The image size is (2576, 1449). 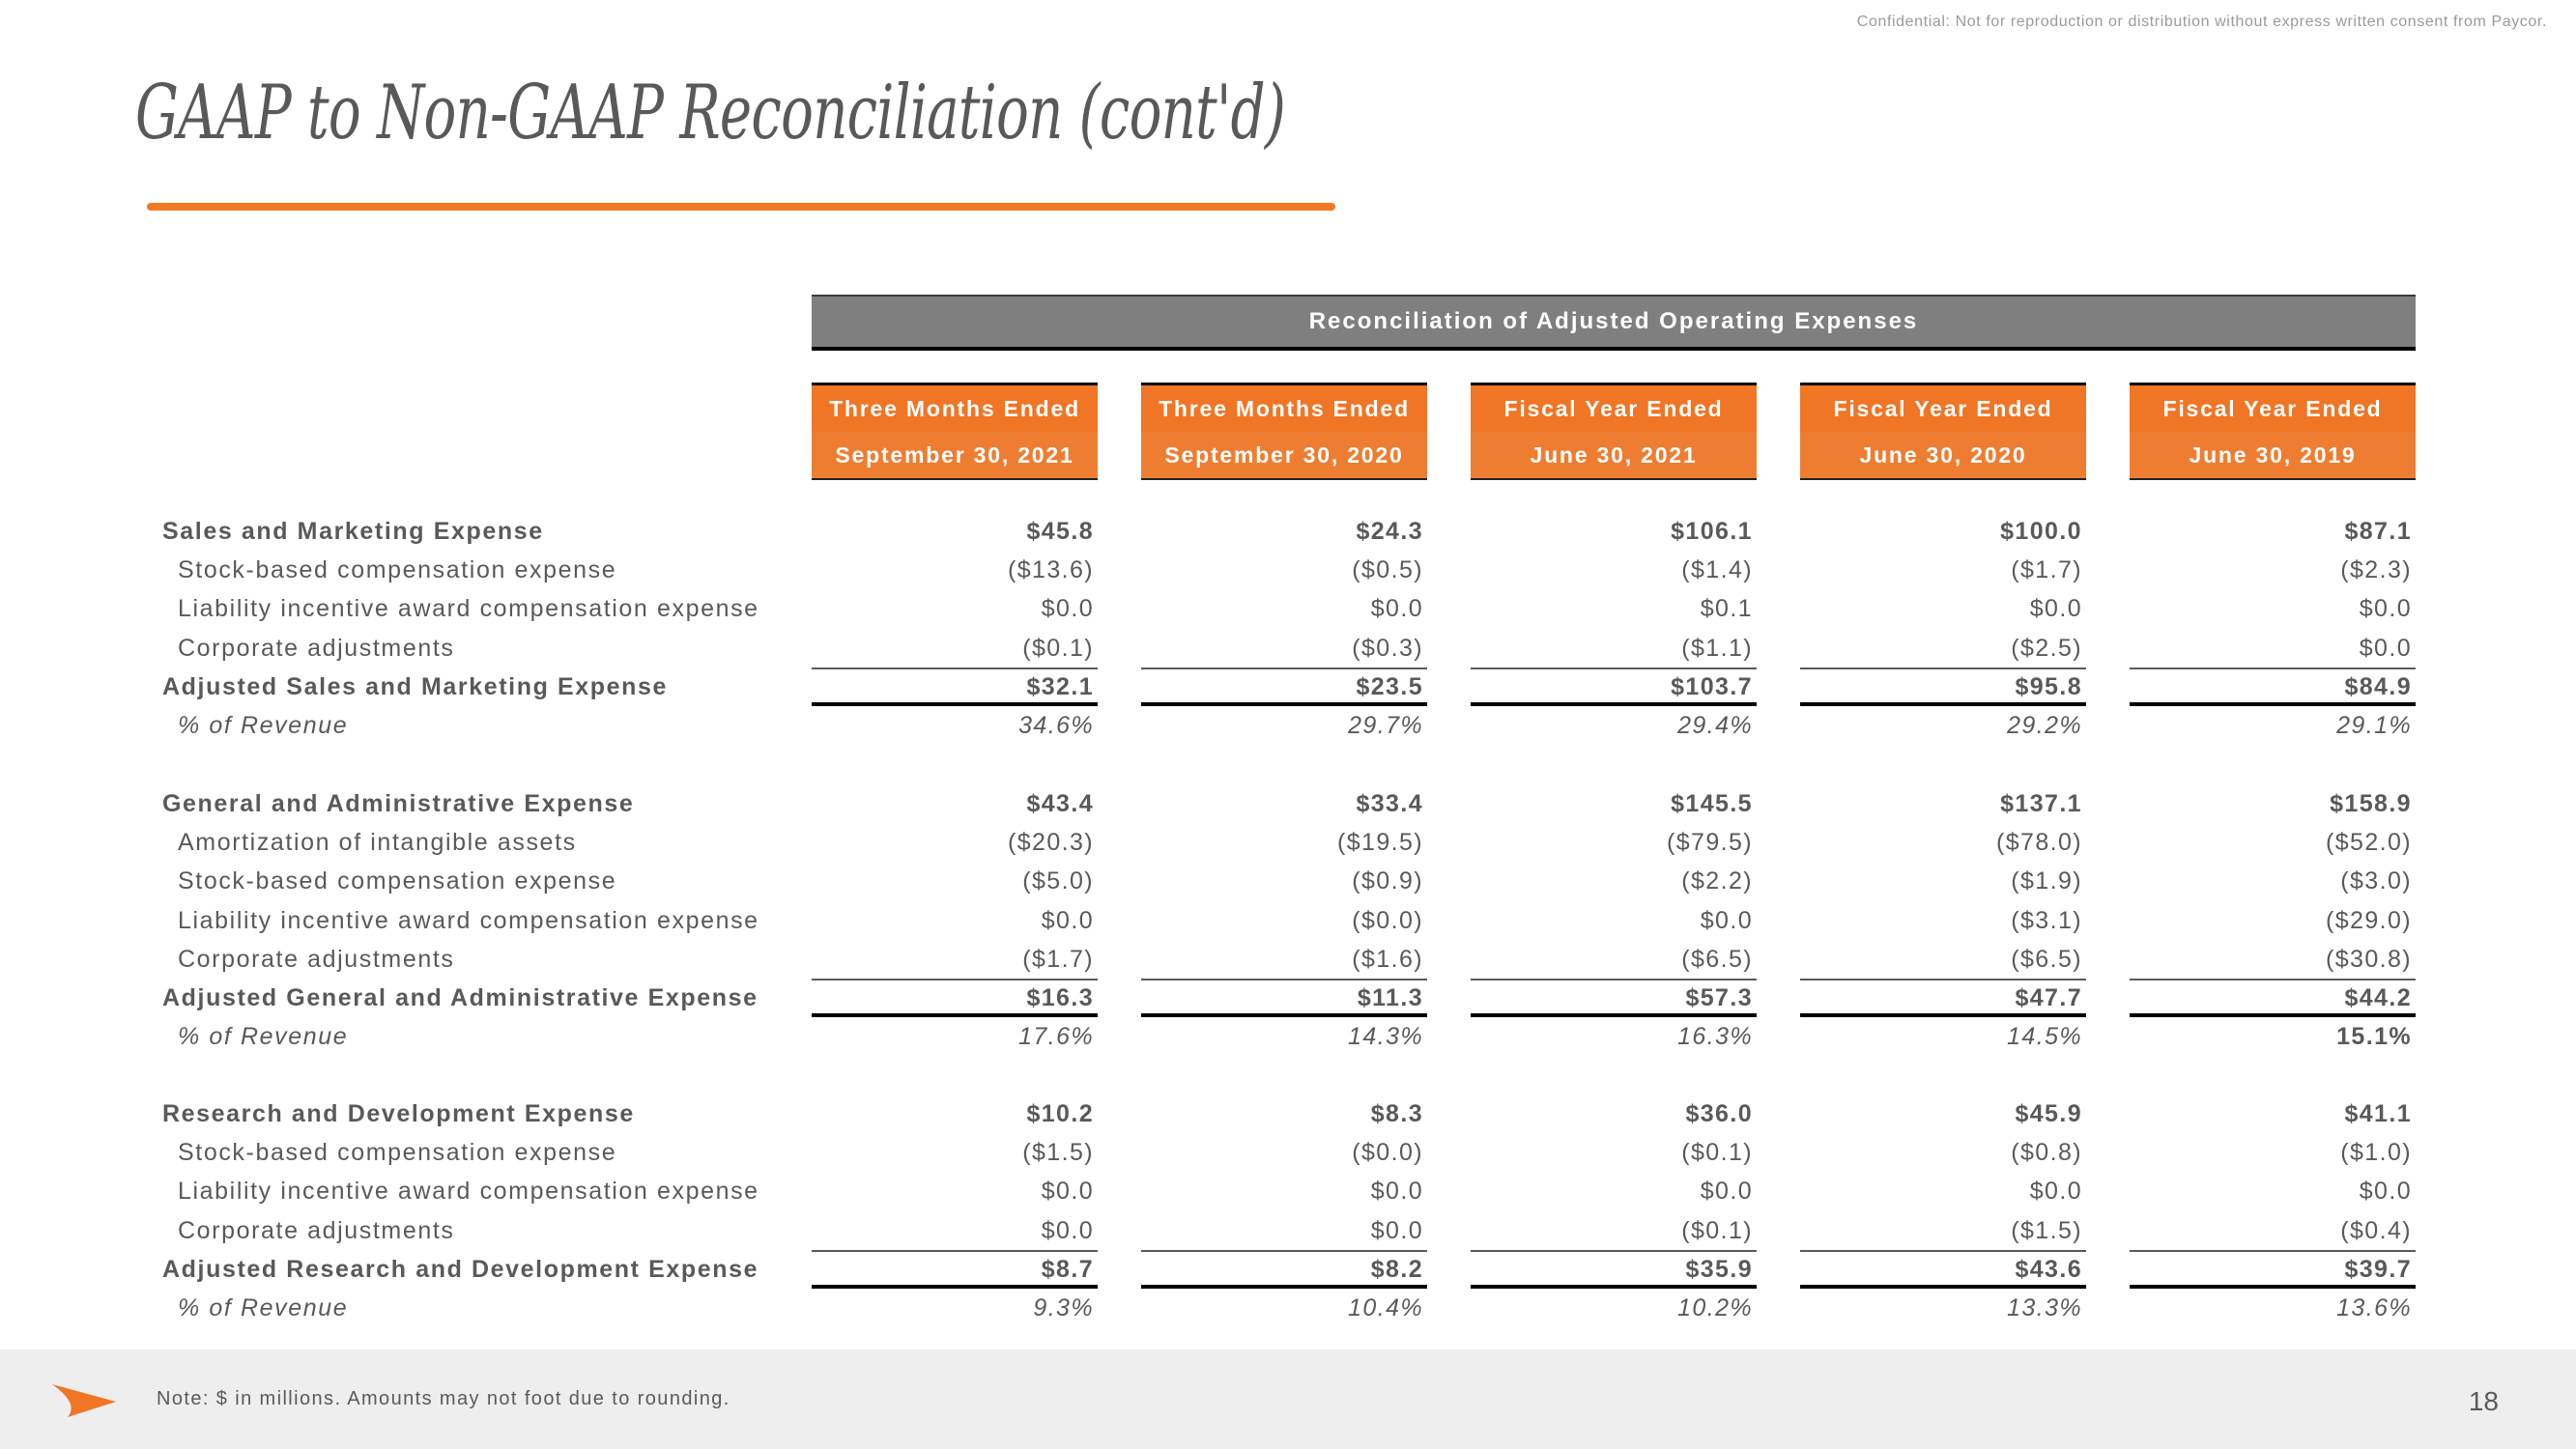 I want to click on table-cell: ($19.5), so click(x=1379, y=843).